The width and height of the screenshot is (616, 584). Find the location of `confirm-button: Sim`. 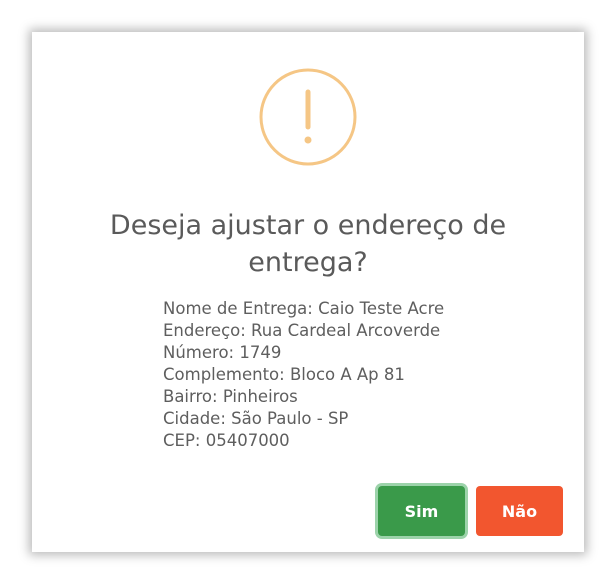

confirm-button: Sim is located at coordinates (421, 511).